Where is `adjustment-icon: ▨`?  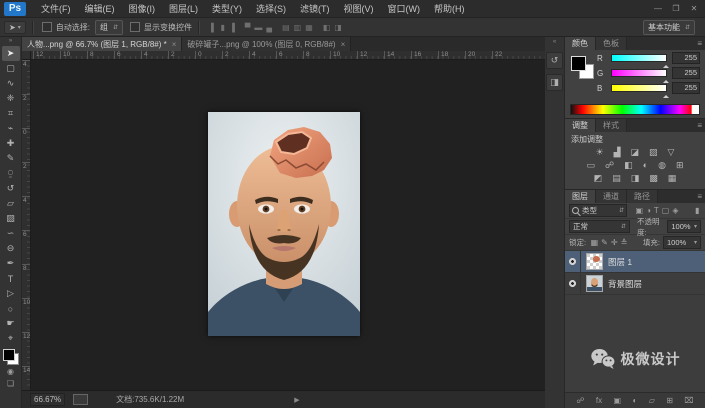
adjustment-icon: ▨ is located at coordinates (653, 152).